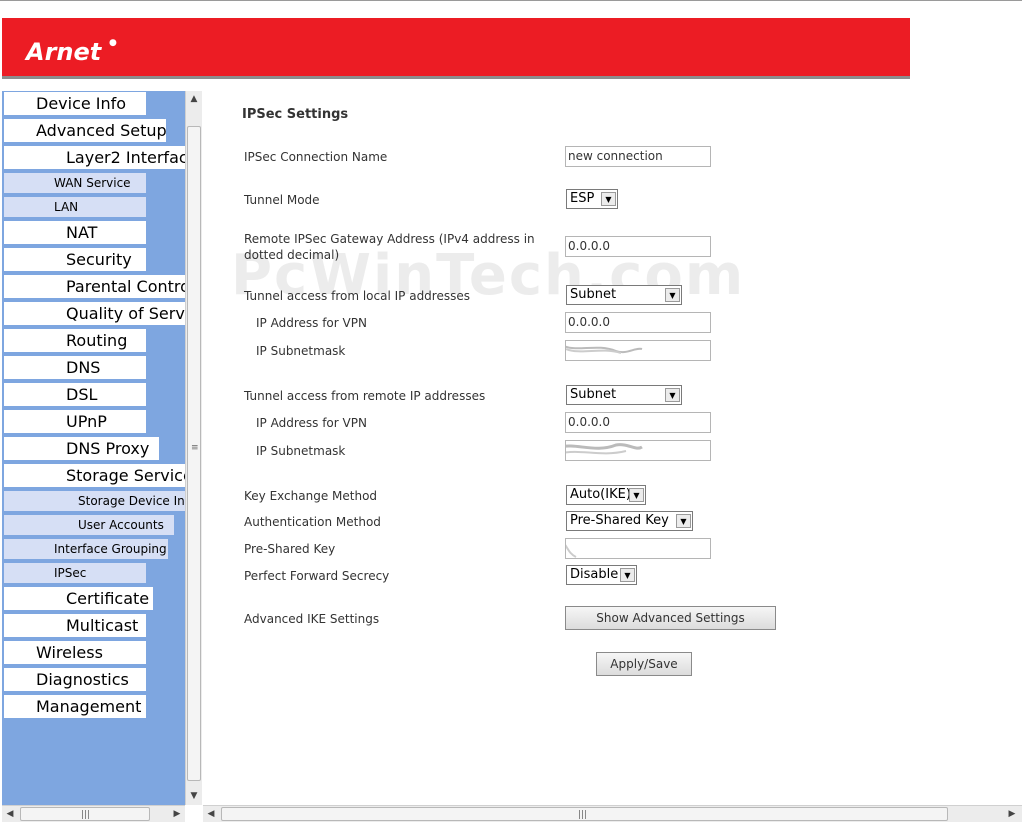 Image resolution: width=1022 pixels, height=822 pixels. Describe the element at coordinates (75, 367) in the screenshot. I see `sidebar-item-dns: DNS` at that location.